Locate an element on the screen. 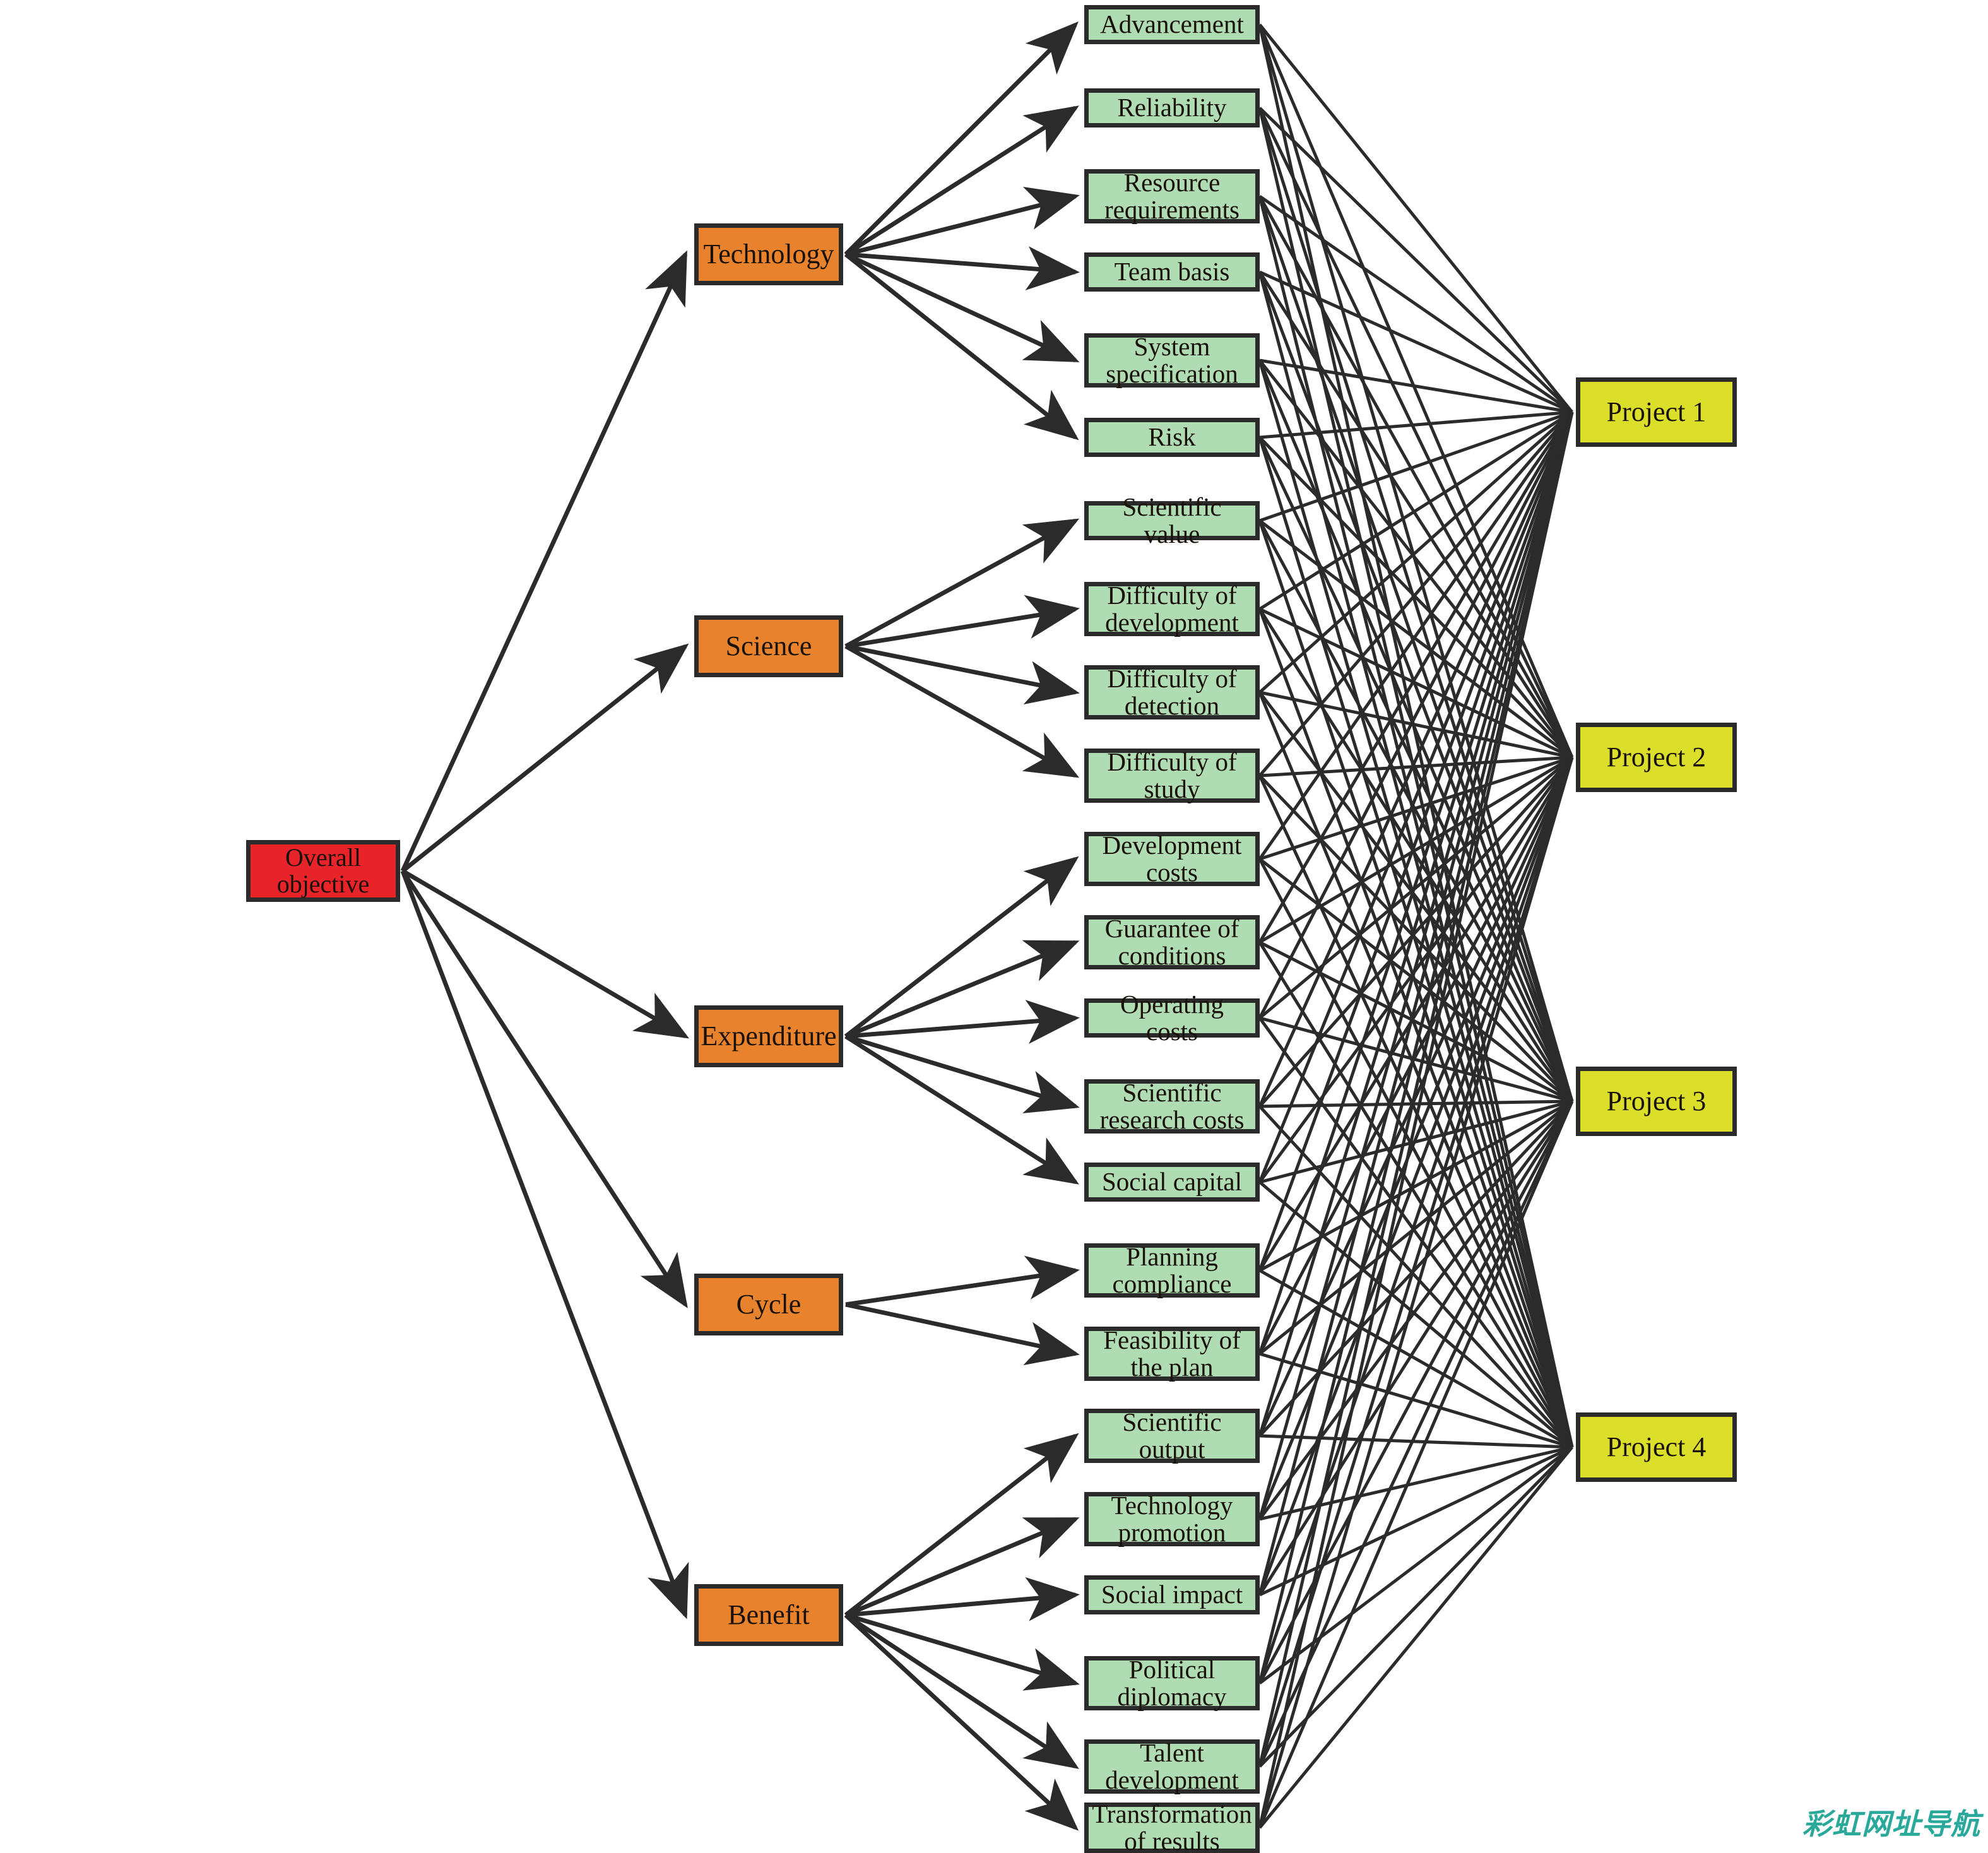  edge-benefit-to-talent-development is located at coordinates (961, 1691).